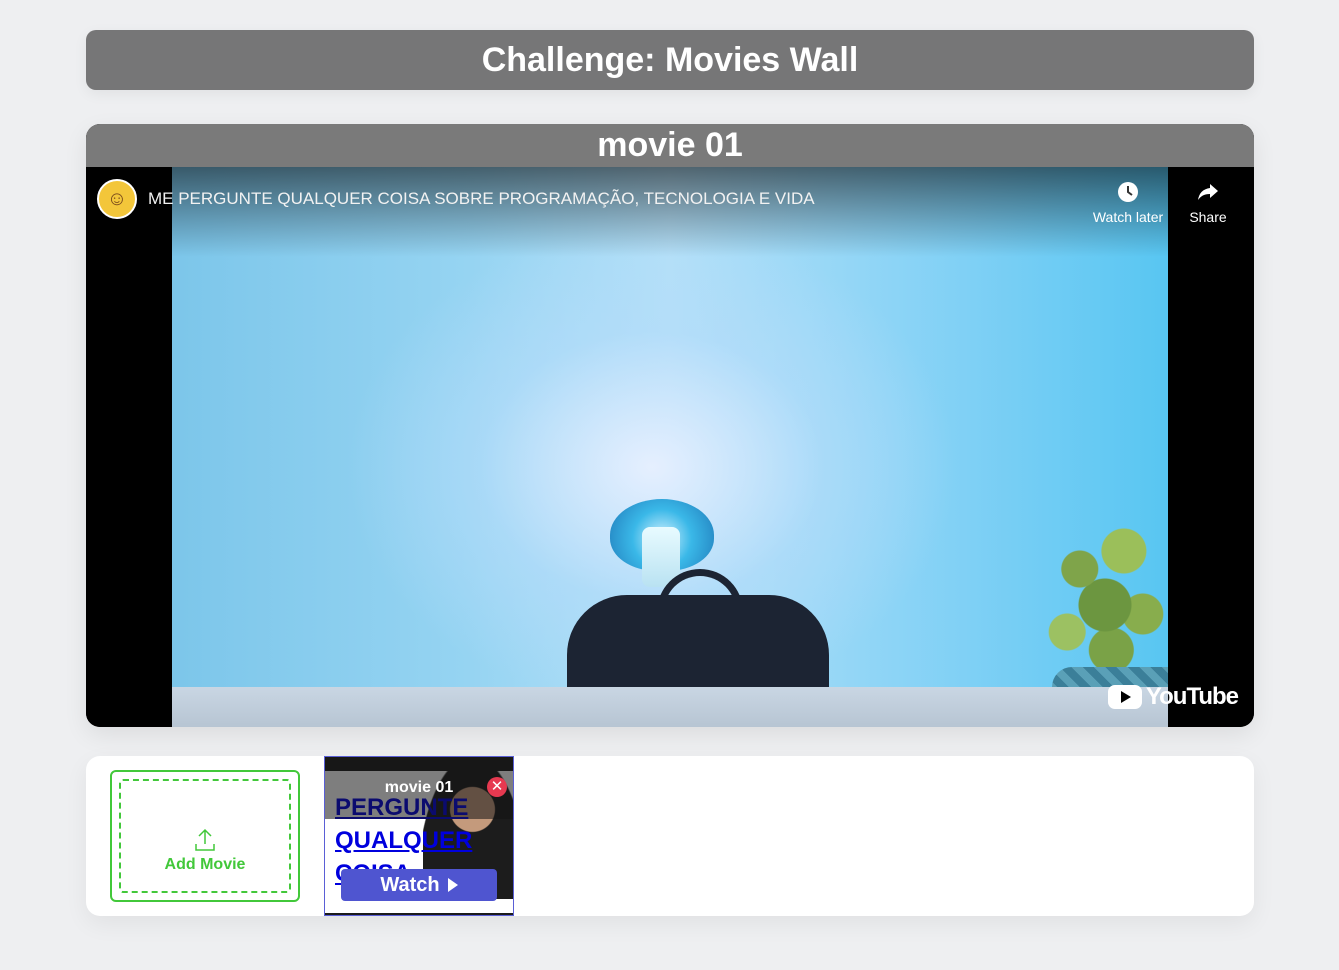 This screenshot has height=970, width=1339. I want to click on close-icon: ✕, so click(497, 786).